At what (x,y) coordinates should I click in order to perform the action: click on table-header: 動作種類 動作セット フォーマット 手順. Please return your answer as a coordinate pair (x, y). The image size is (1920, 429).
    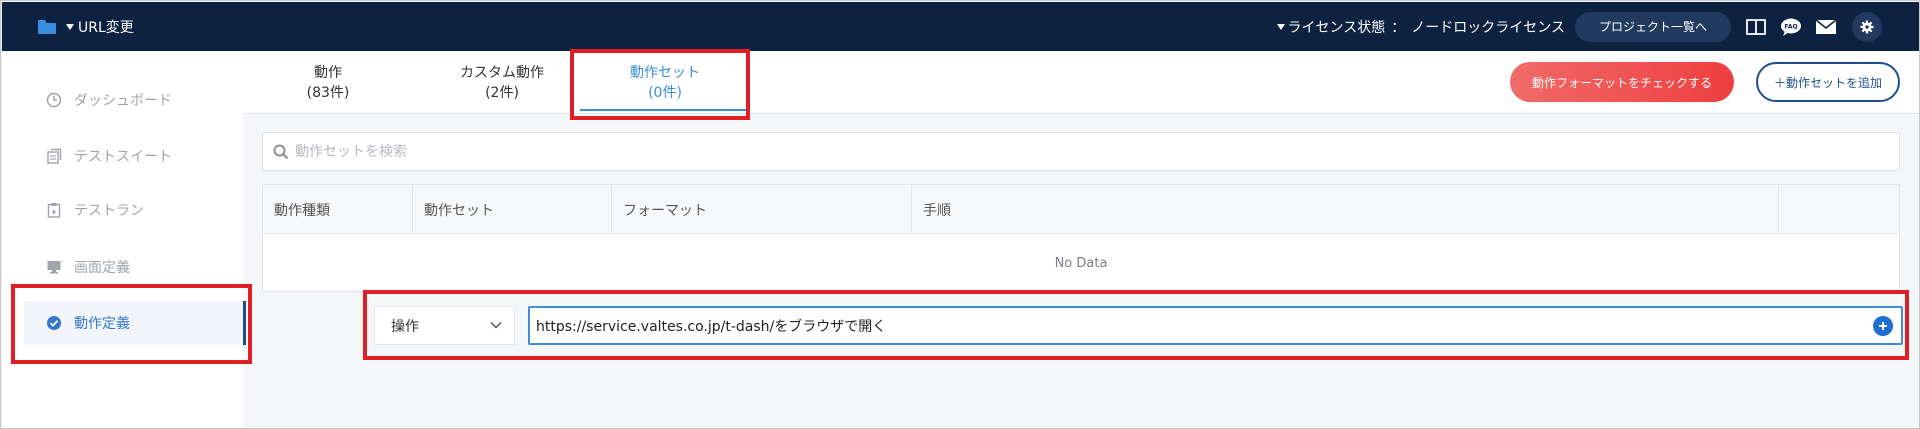
    Looking at the image, I should click on (1081, 209).